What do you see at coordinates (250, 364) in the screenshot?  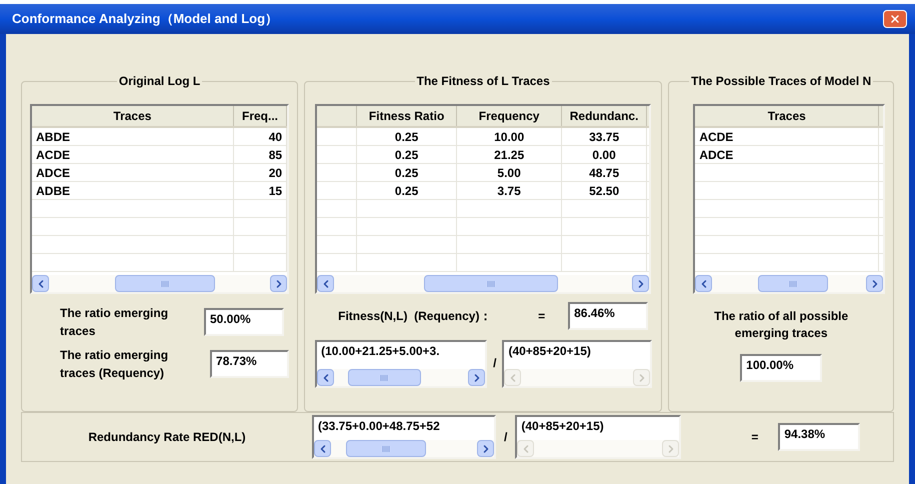 I see `value-field: 78.73%` at bounding box center [250, 364].